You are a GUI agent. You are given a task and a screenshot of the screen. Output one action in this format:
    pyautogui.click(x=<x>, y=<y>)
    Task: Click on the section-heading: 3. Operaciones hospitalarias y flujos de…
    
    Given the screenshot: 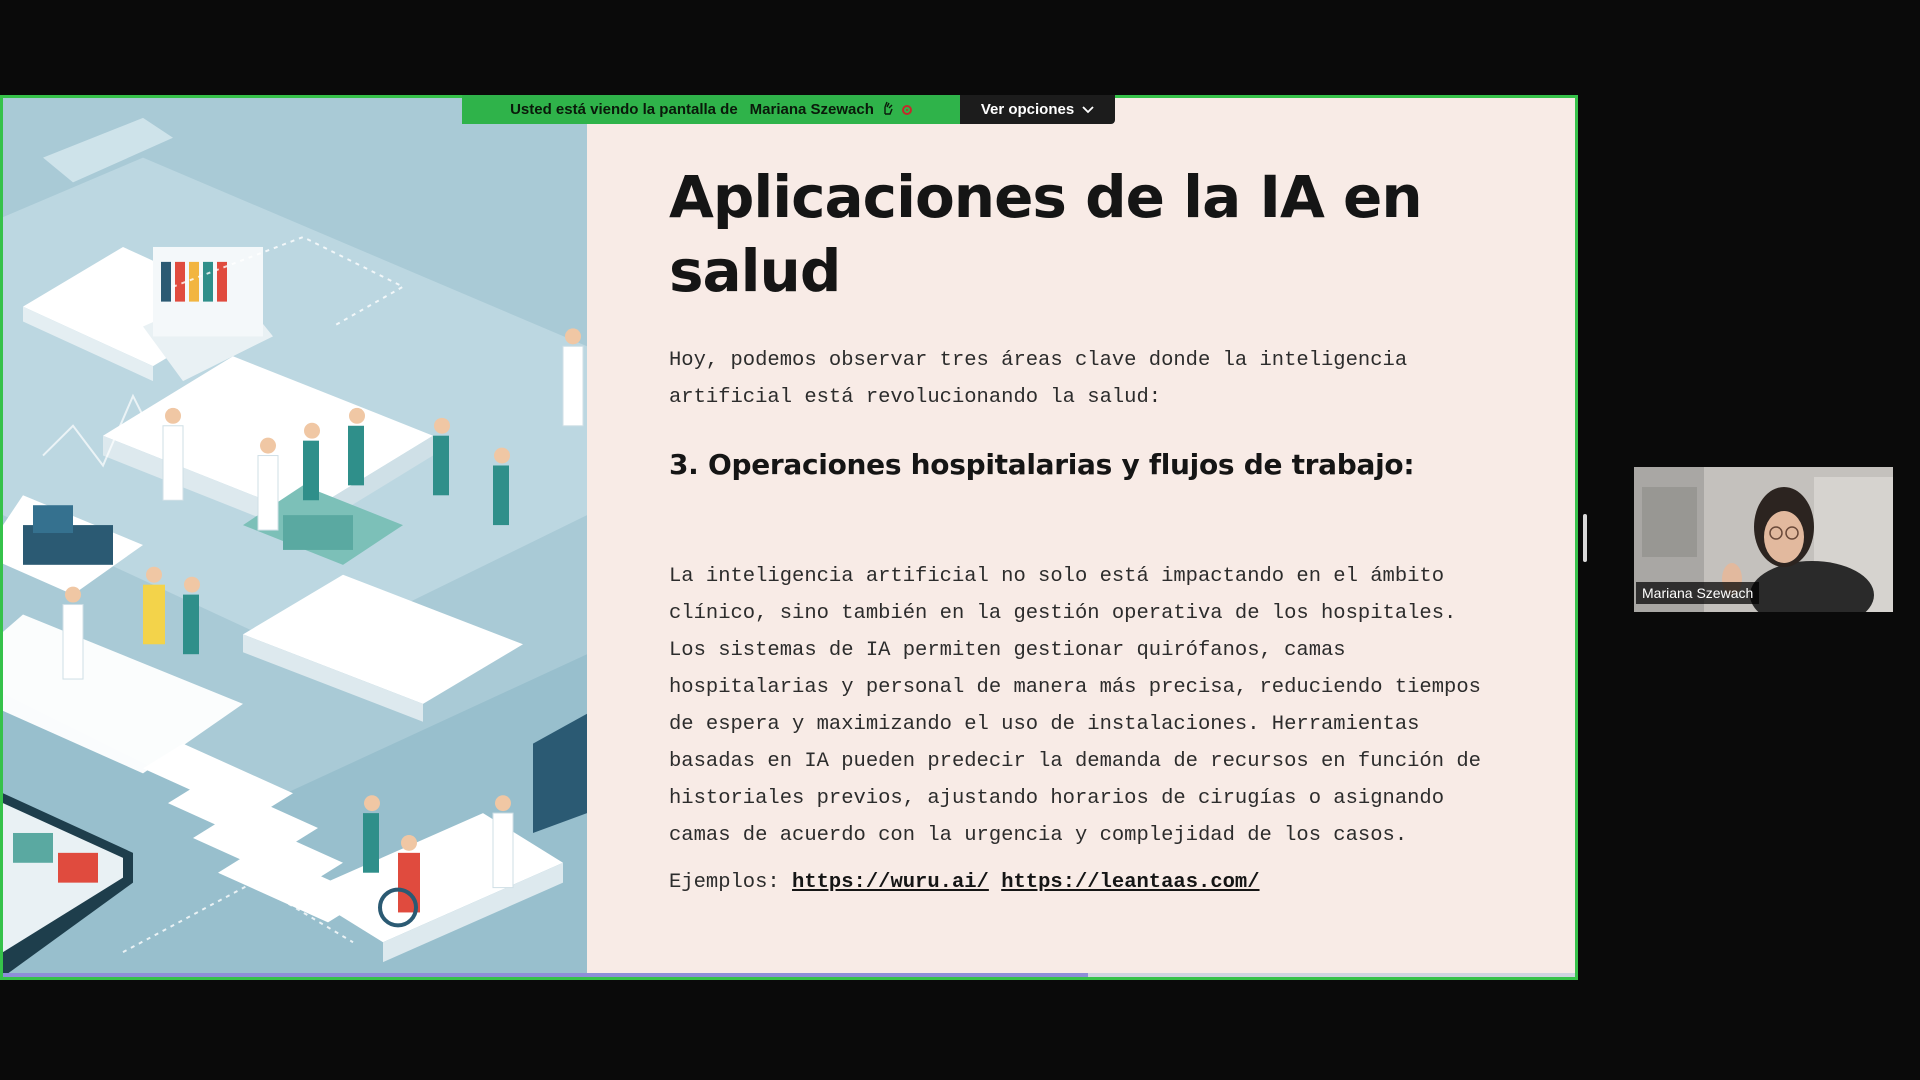 What is the action you would take?
    pyautogui.click(x=1042, y=464)
    